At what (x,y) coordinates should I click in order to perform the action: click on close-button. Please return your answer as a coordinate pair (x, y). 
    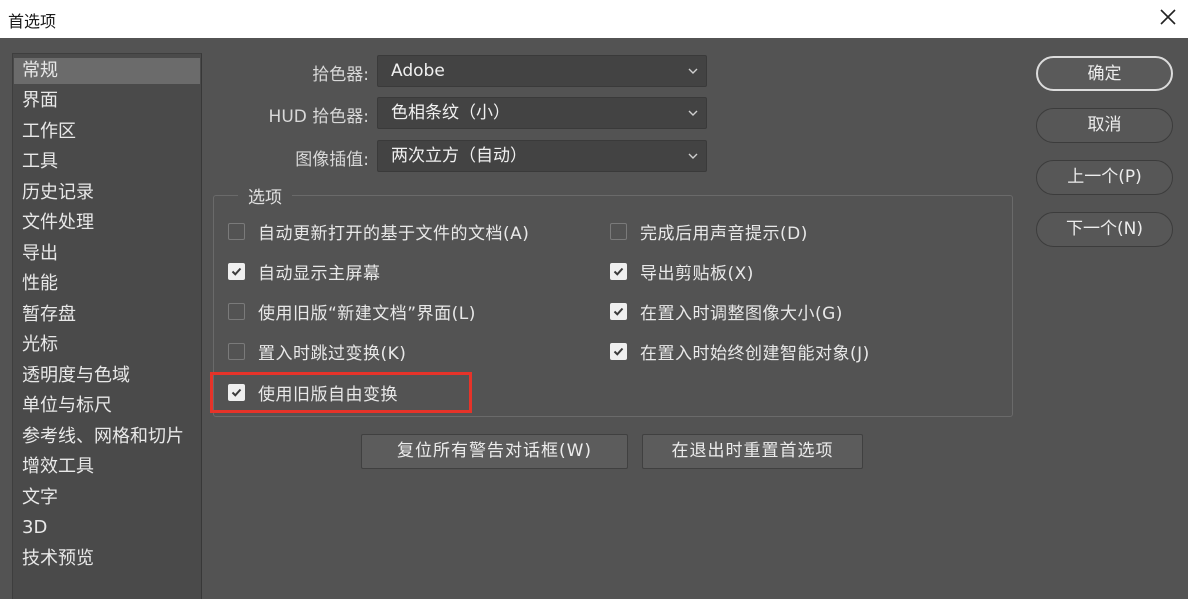
    Looking at the image, I should click on (1168, 17).